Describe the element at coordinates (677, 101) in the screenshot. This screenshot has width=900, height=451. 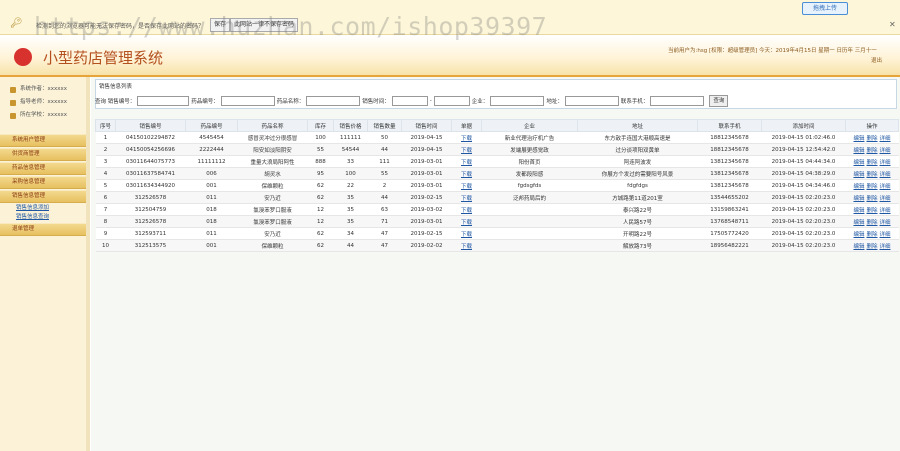
I see `phone-input` at that location.